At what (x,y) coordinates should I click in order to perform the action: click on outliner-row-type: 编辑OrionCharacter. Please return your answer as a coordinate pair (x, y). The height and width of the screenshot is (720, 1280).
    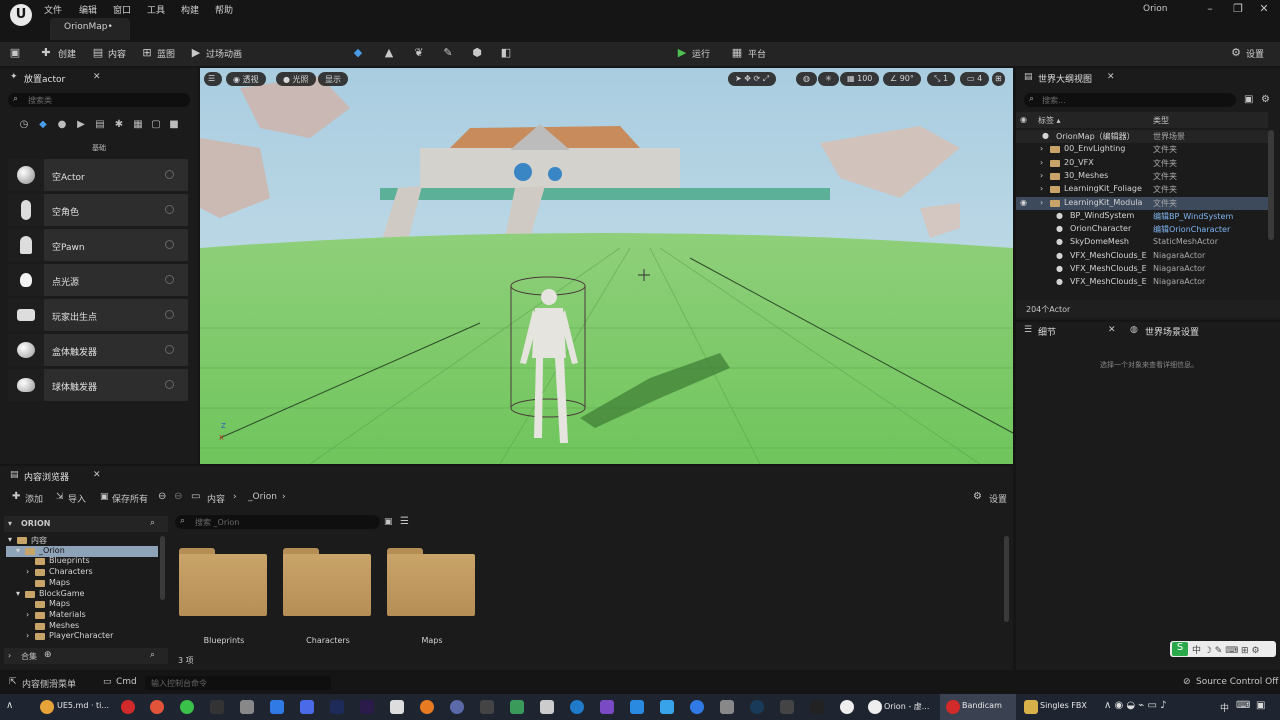
    Looking at the image, I should click on (1191, 229).